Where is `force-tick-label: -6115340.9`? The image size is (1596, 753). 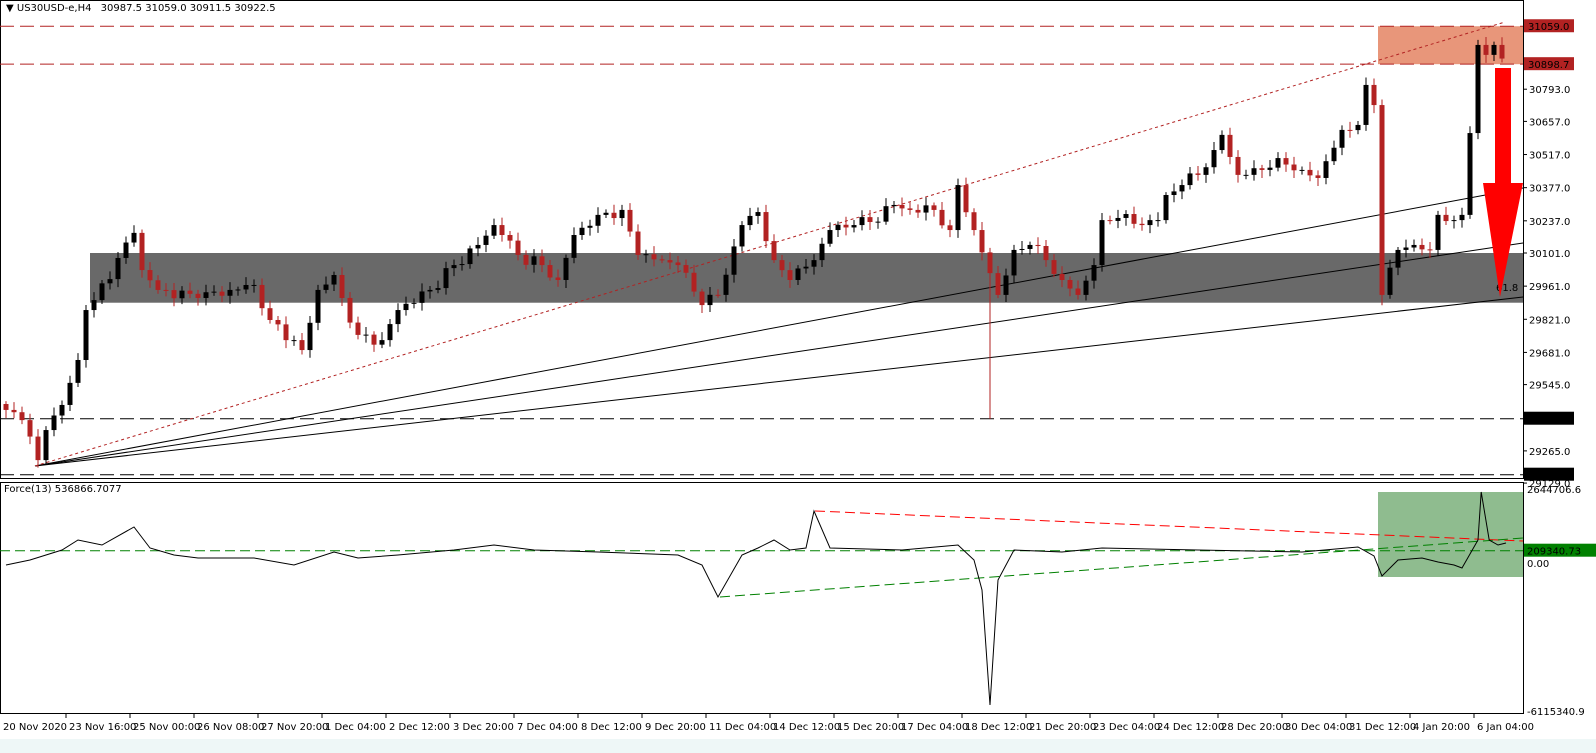
force-tick-label: -6115340.9 is located at coordinates (1556, 712).